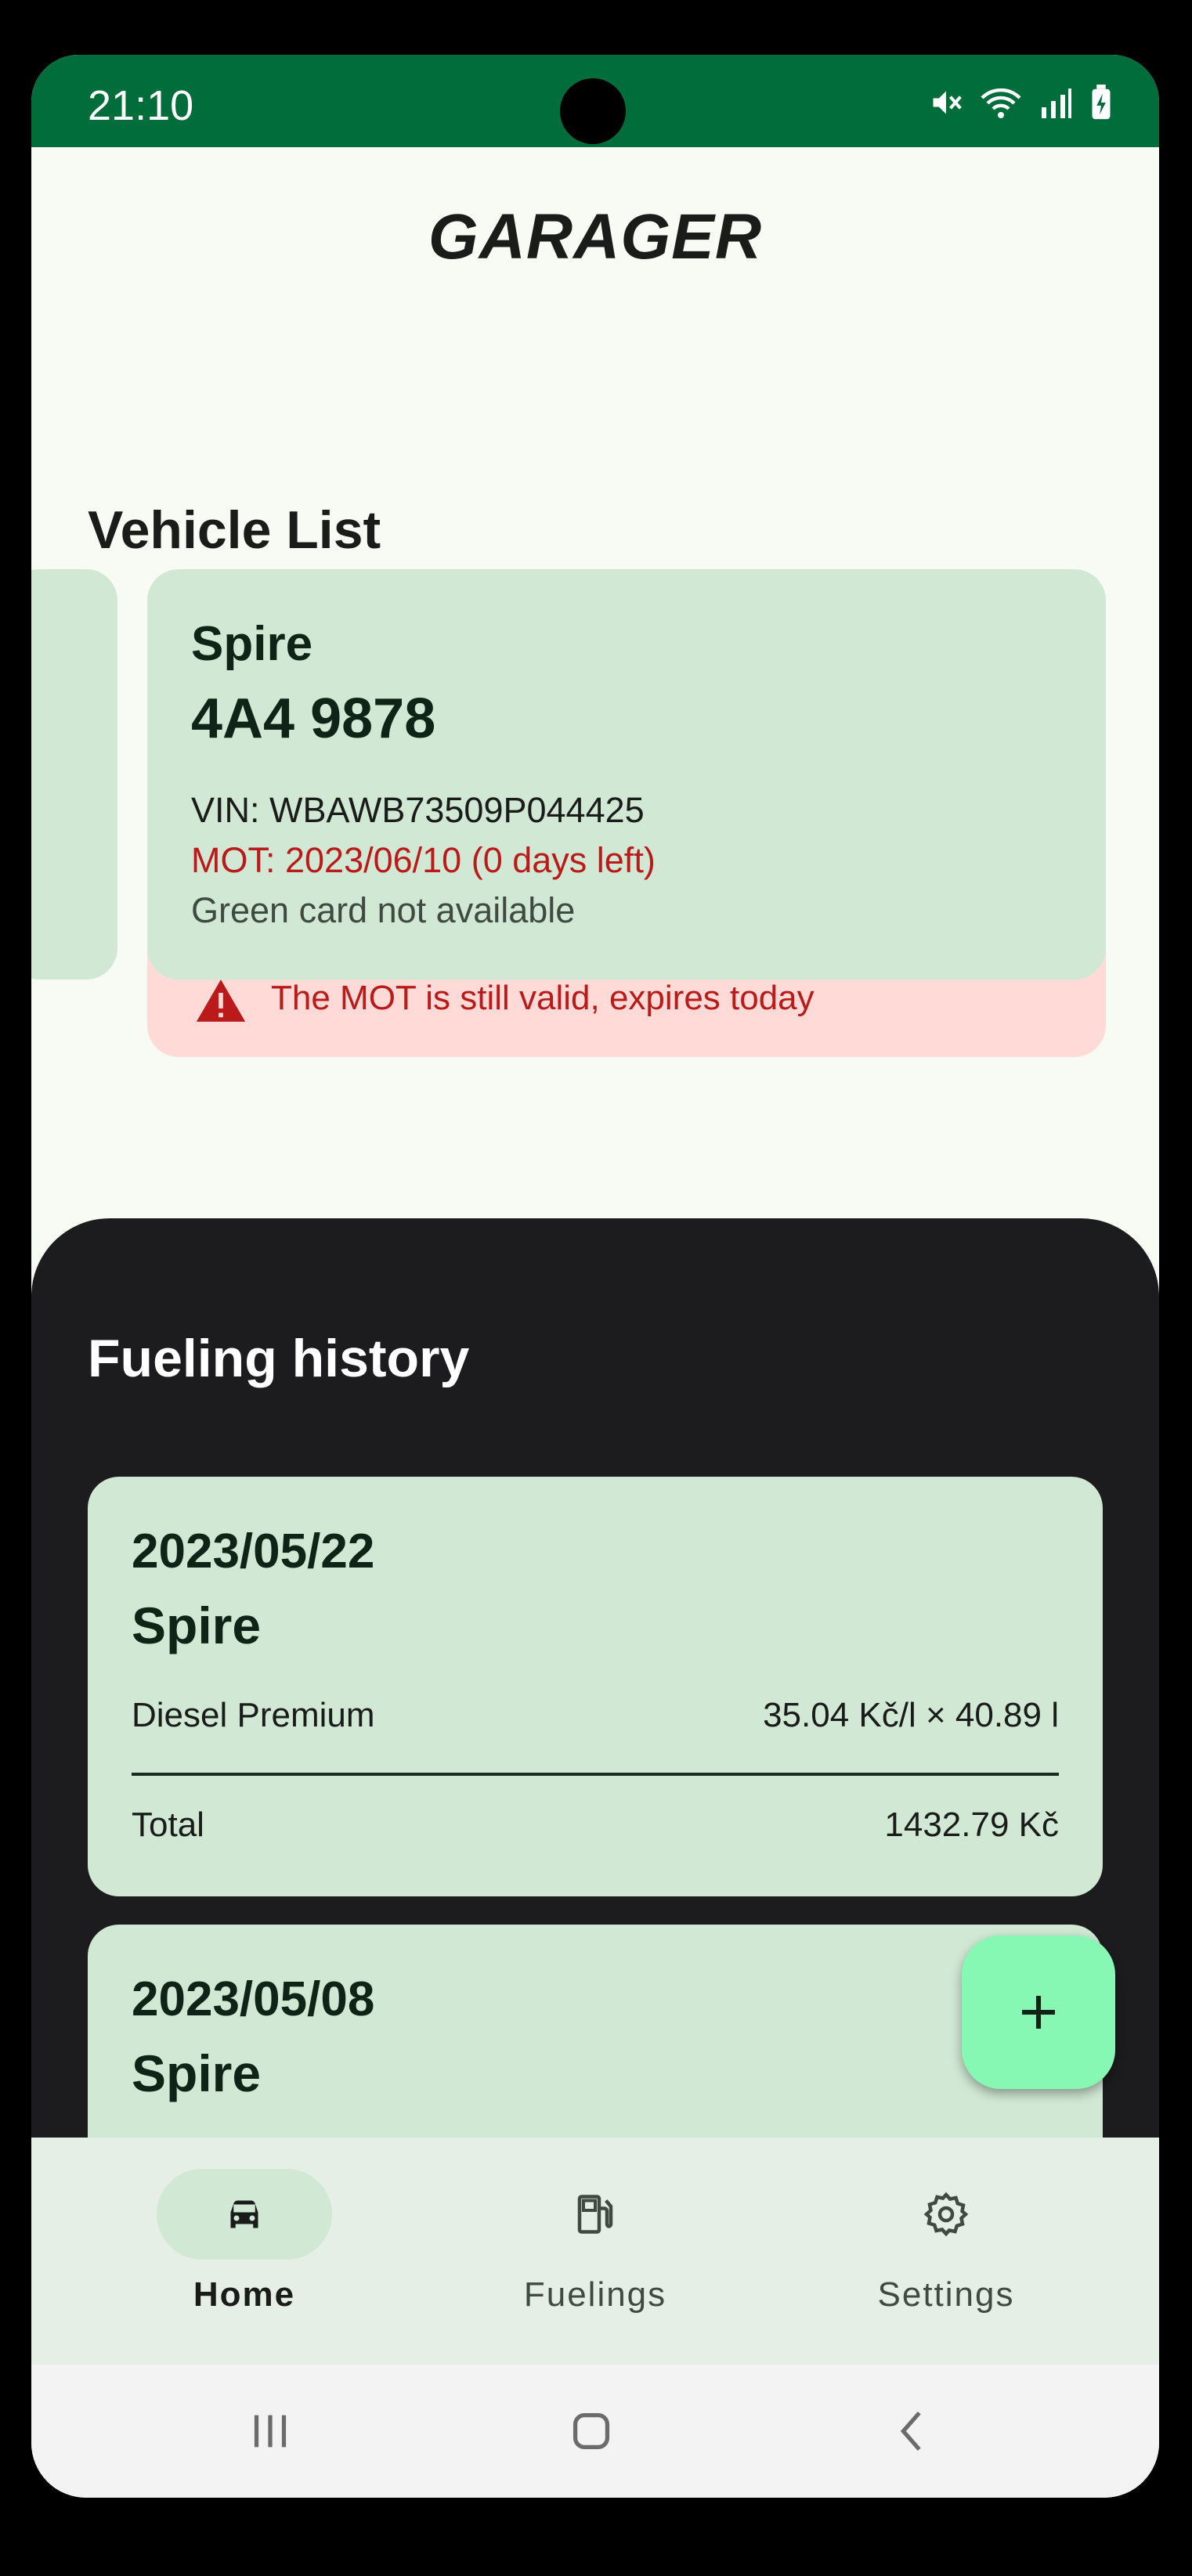 This screenshot has height=2576, width=1192. What do you see at coordinates (543, 998) in the screenshot?
I see `mot-warning-text: The MOT is still valid, expires today` at bounding box center [543, 998].